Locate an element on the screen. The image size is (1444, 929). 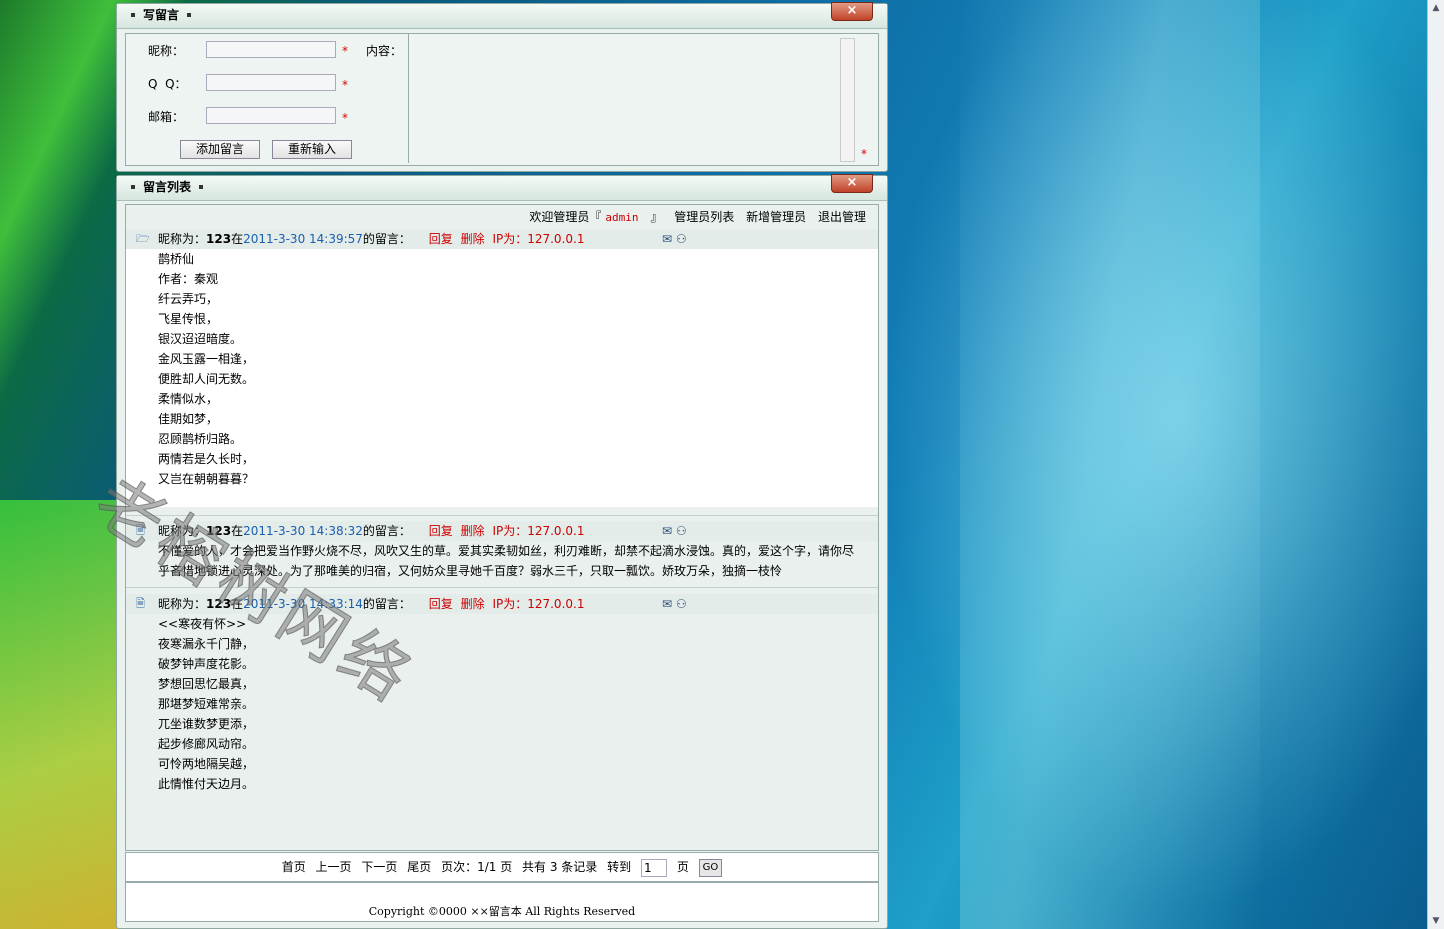
email-input is located at coordinates (271, 115).